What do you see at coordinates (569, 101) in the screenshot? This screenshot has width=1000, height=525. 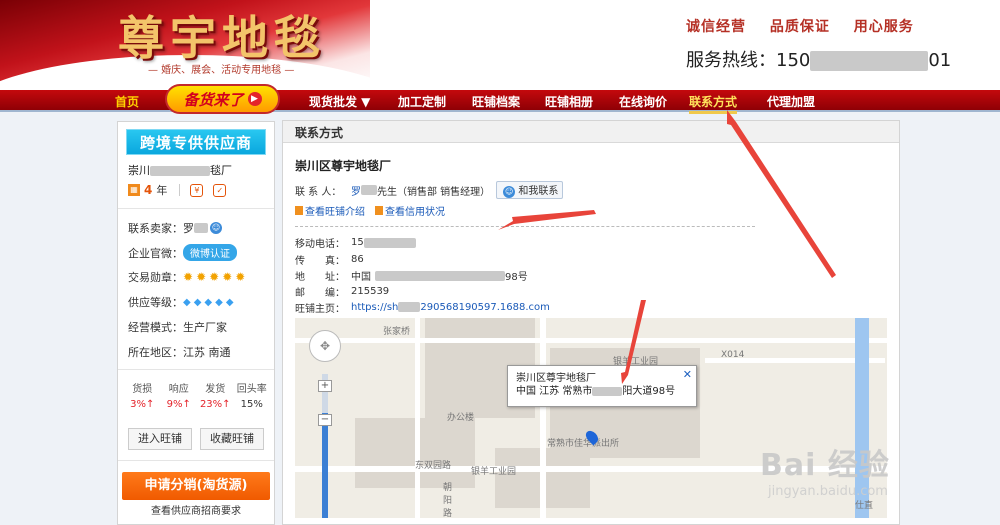 I see `nav-item-album: 旺铺相册` at bounding box center [569, 101].